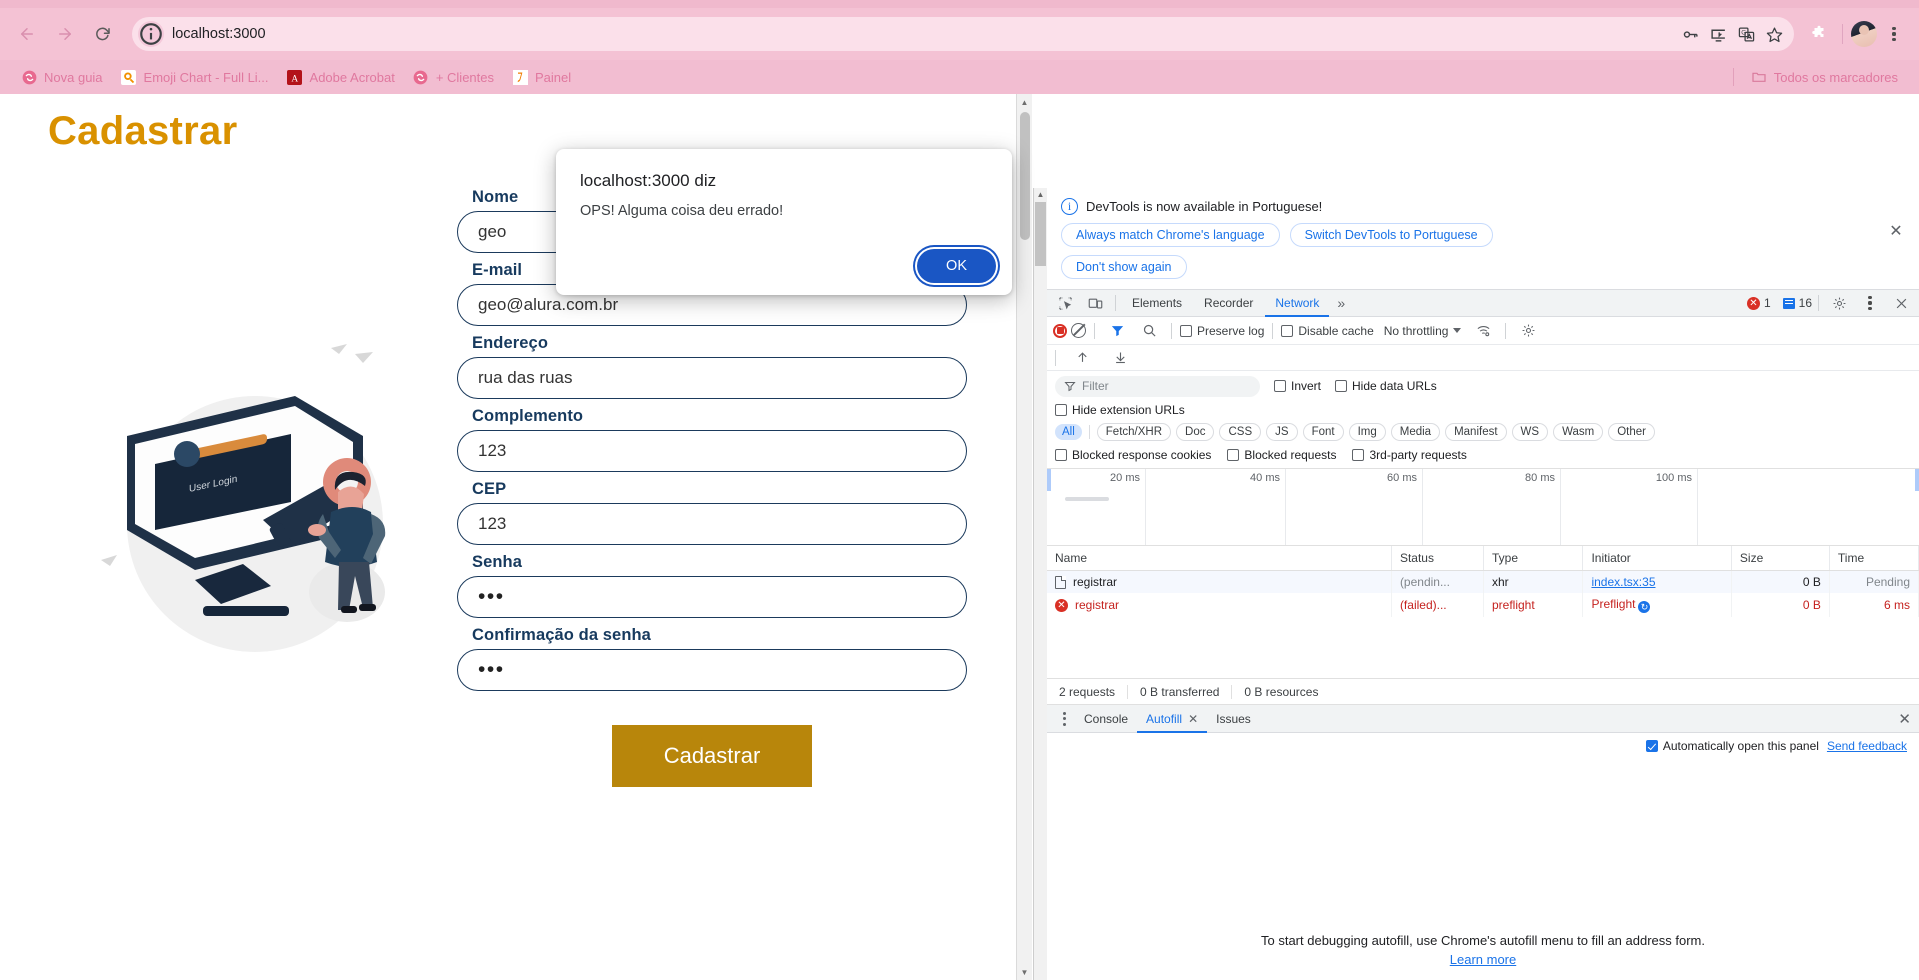  Describe the element at coordinates (1133, 455) in the screenshot. I see `blocked-response-cookies-checkbox: Blocked response cookies` at that location.